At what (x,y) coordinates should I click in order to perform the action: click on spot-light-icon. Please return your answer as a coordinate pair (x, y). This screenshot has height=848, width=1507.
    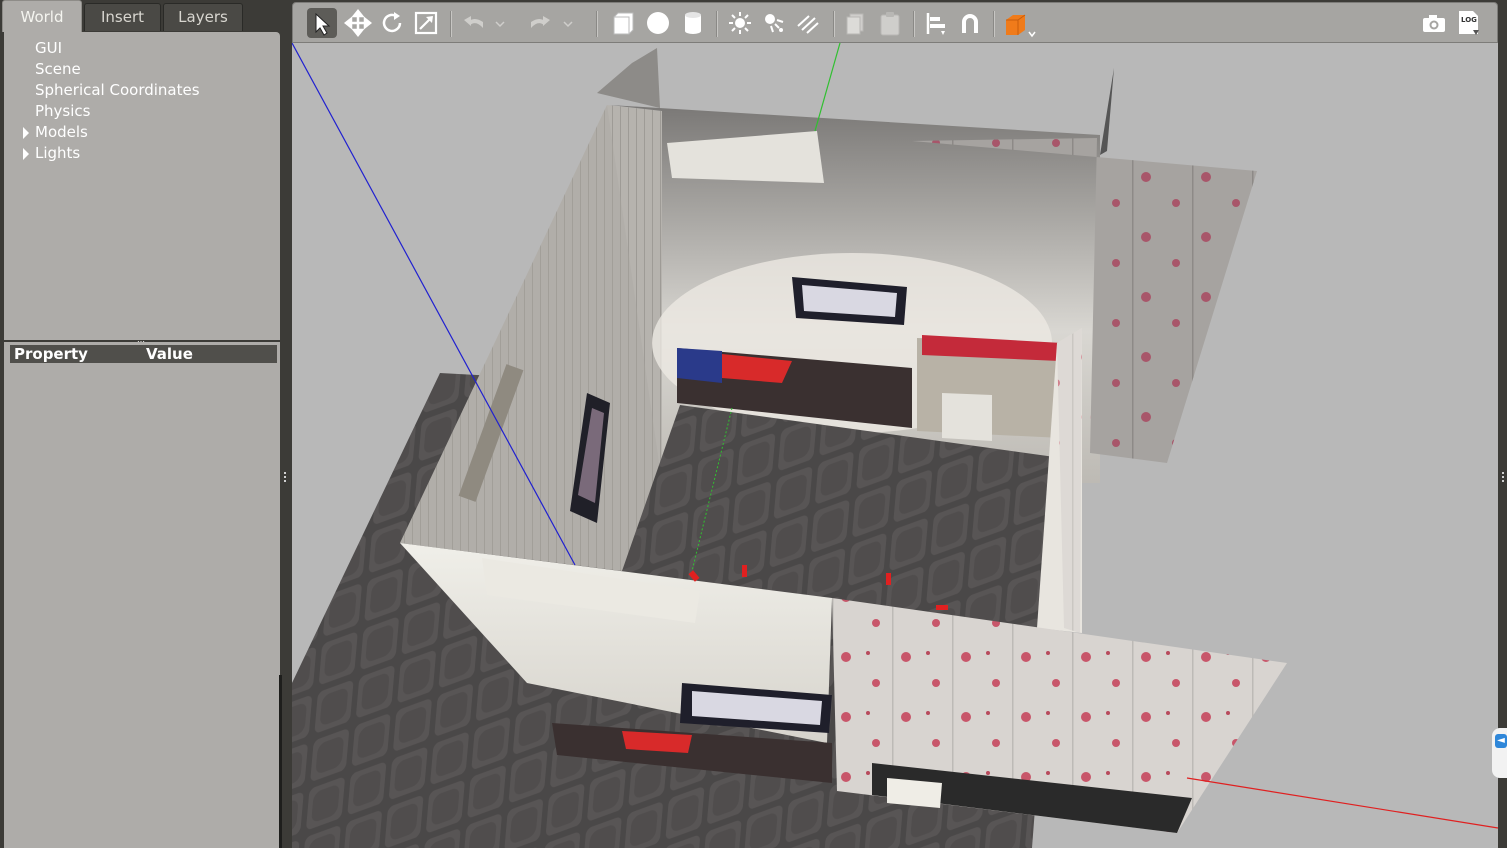
    Looking at the image, I should click on (774, 23).